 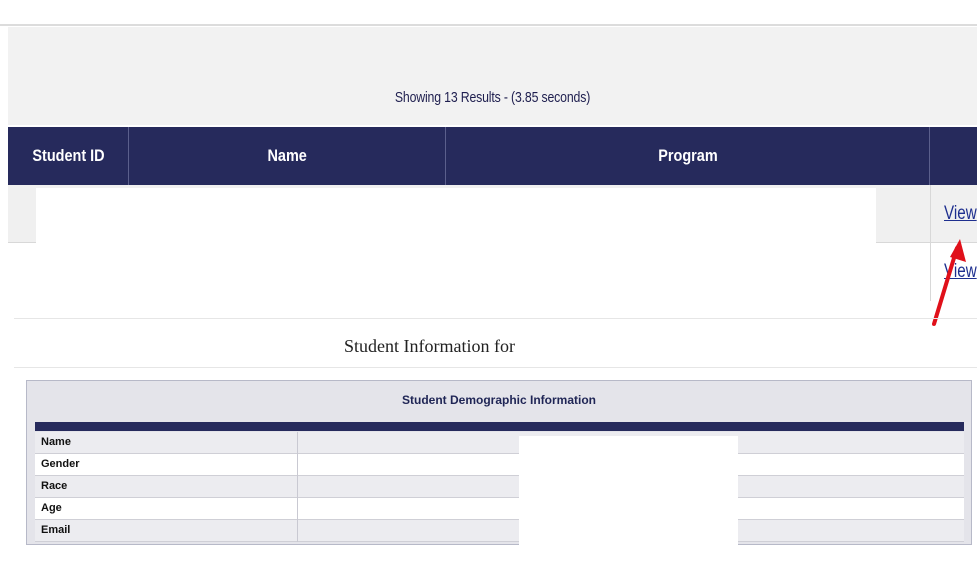 I want to click on field-label: Email, so click(x=56, y=530).